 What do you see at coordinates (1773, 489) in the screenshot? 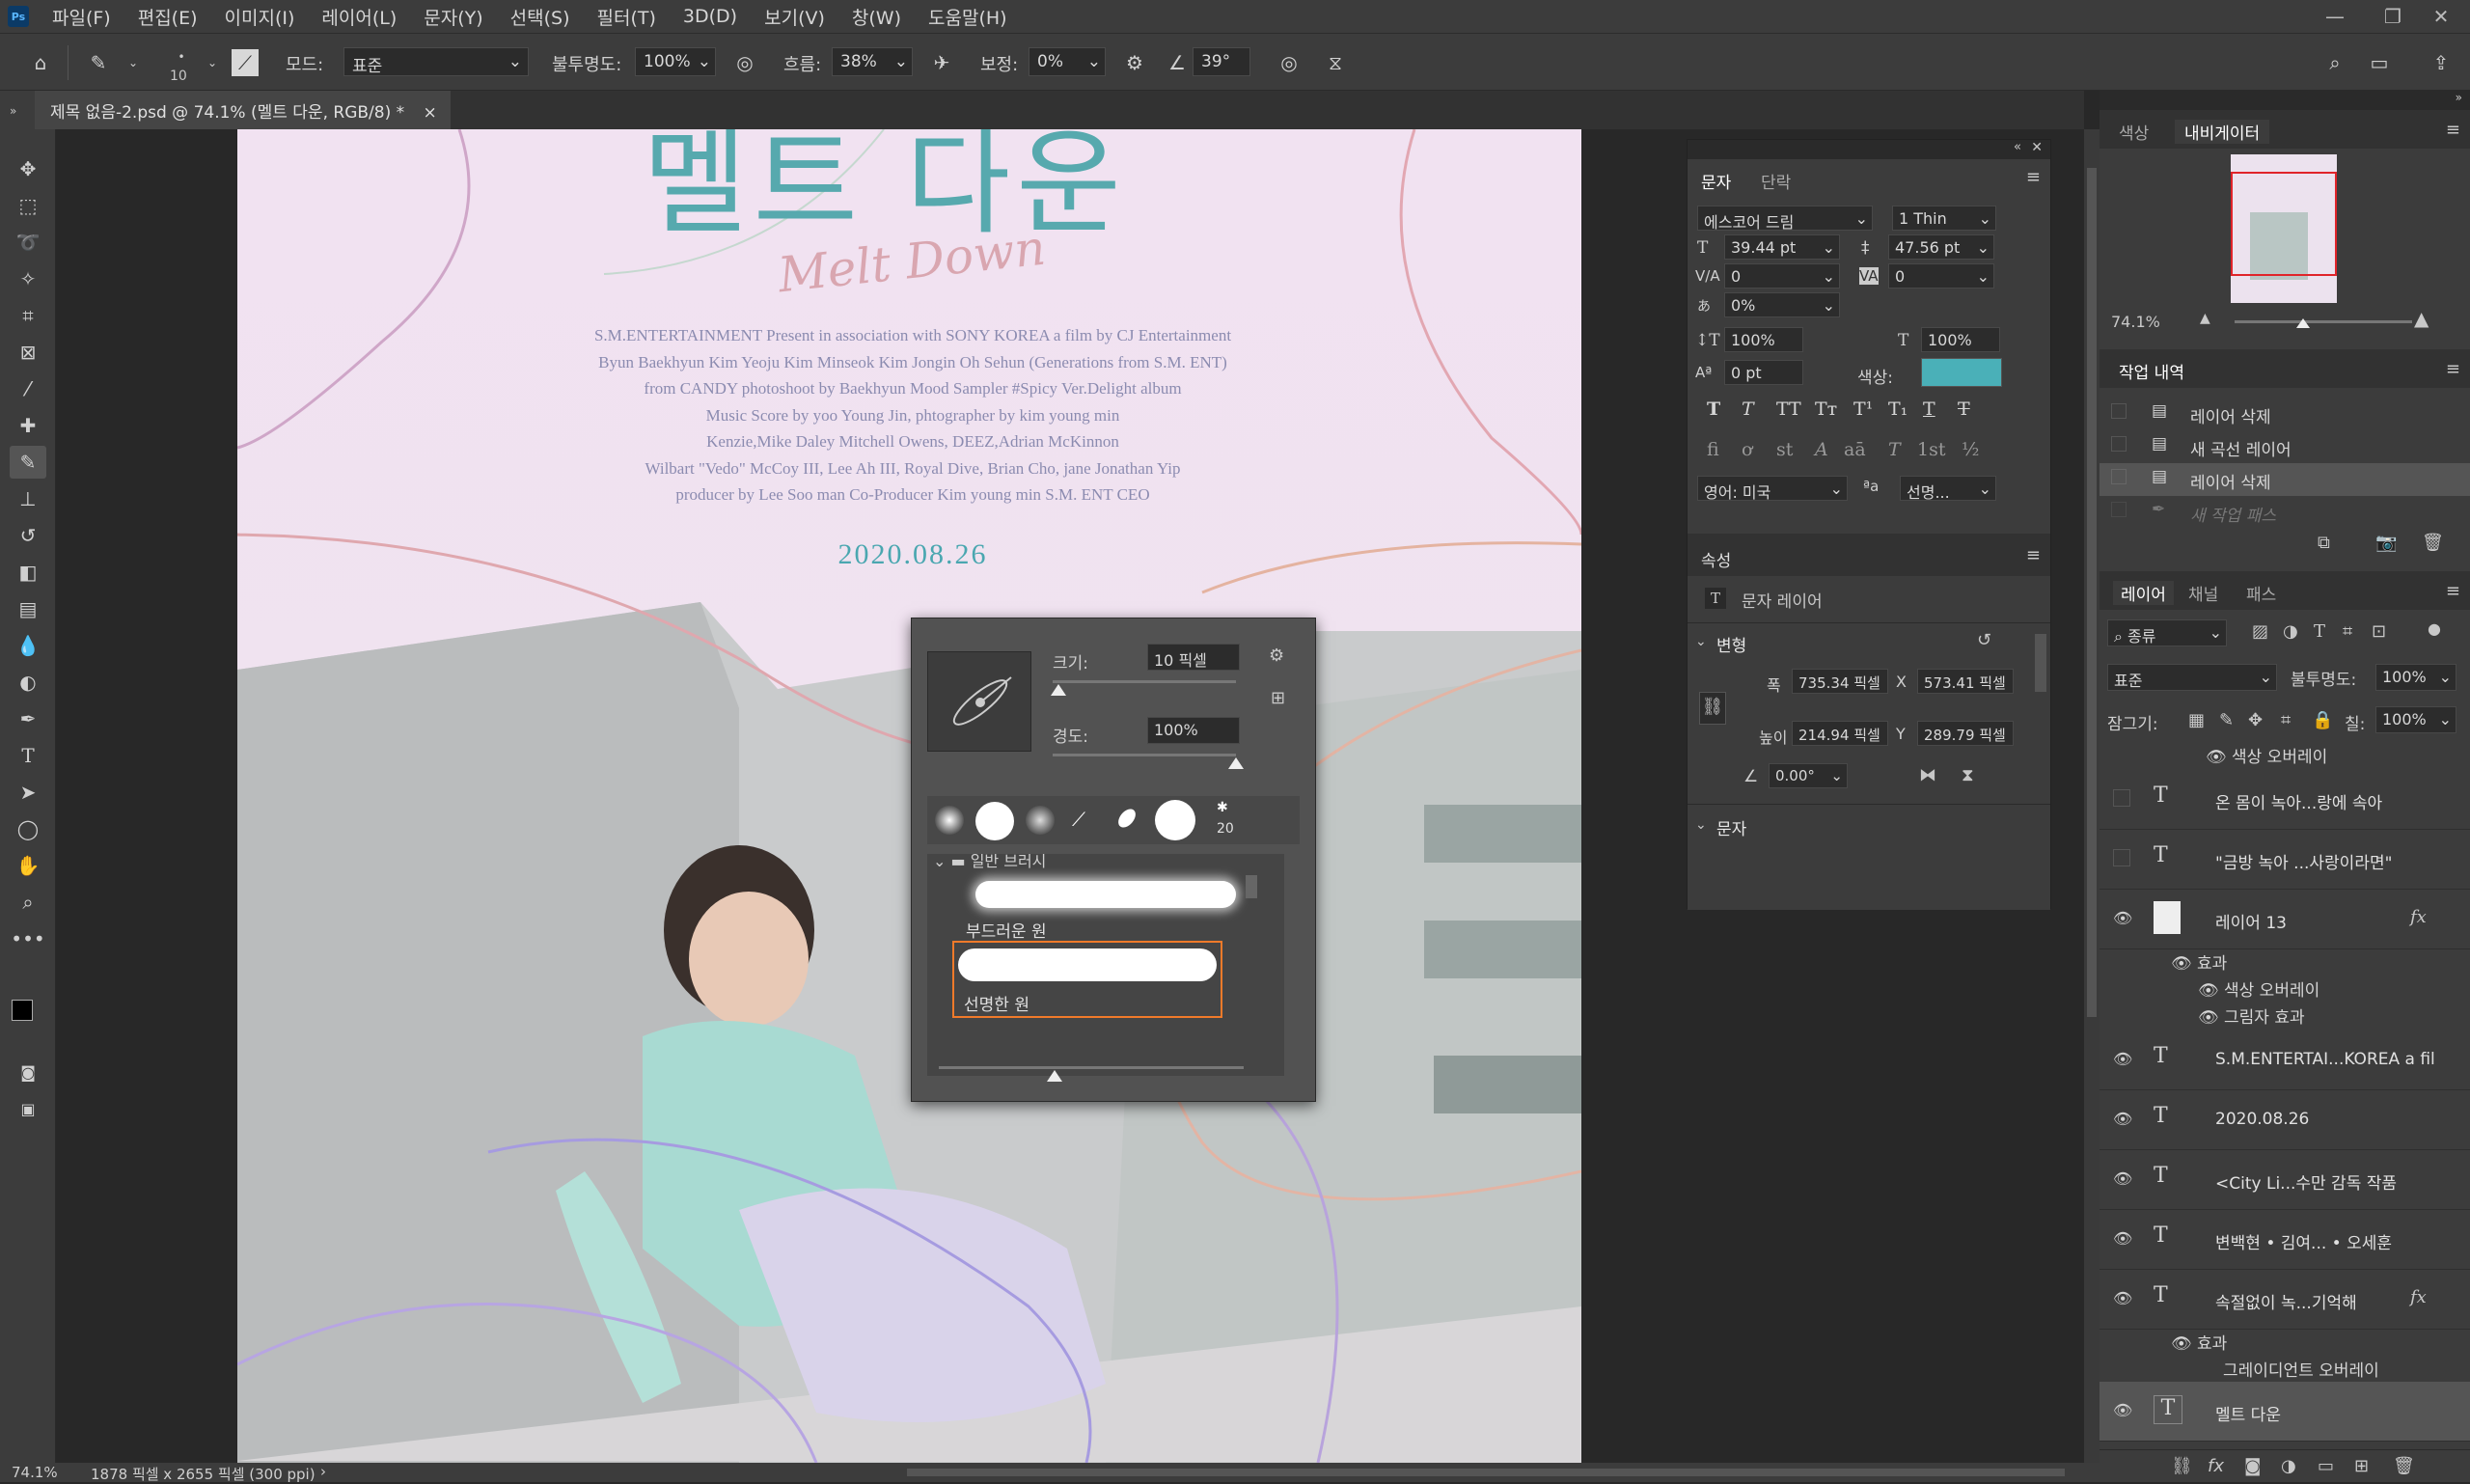
I see `language-select: 영어: 미국 ⌄` at bounding box center [1773, 489].